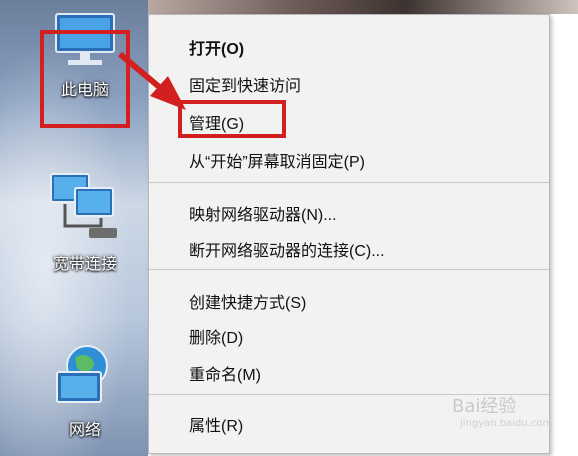 Image resolution: width=578 pixels, height=456 pixels. What do you see at coordinates (484, 406) in the screenshot?
I see `watermark-text: Bai经验` at bounding box center [484, 406].